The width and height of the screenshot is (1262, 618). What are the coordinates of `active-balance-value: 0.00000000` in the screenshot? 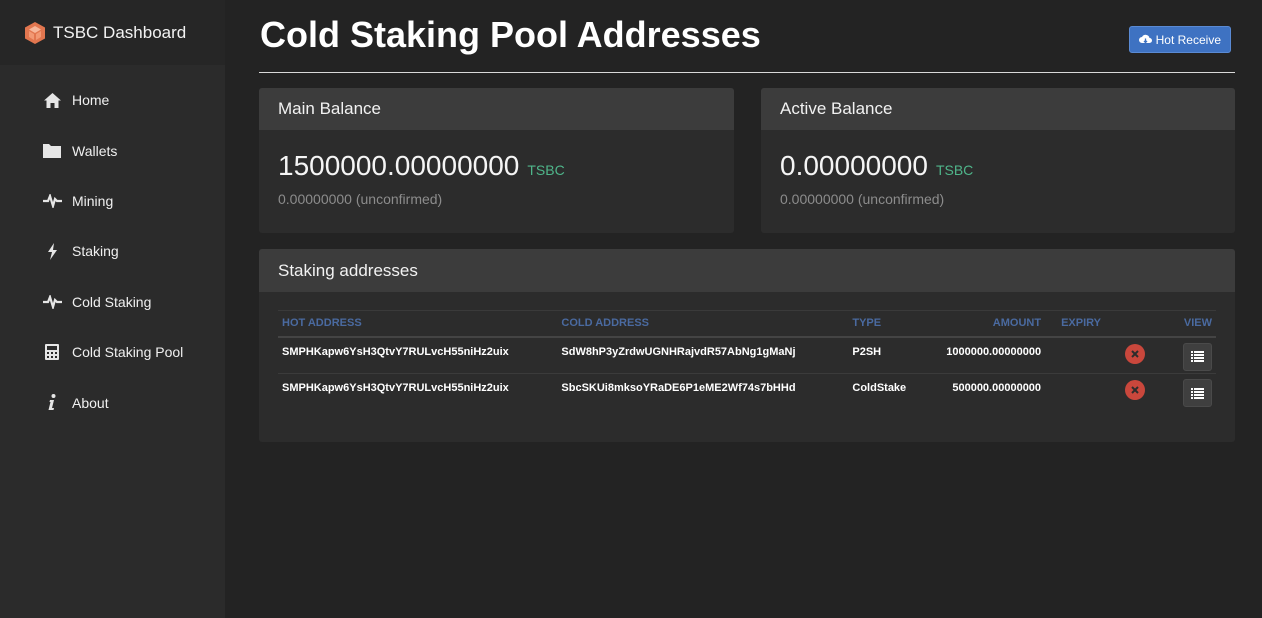 It's located at (854, 165).